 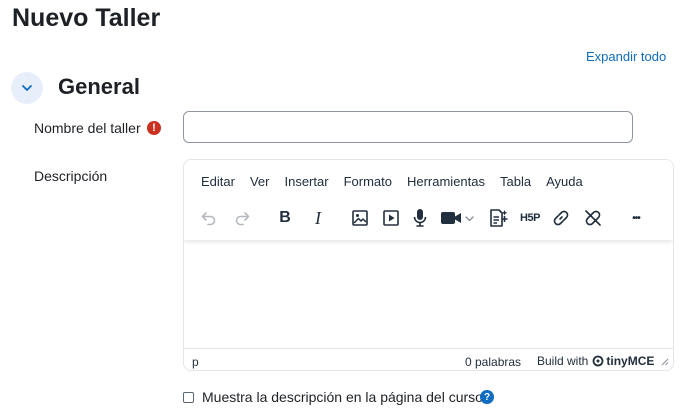 I want to click on record-audio-button, so click(x=420, y=218).